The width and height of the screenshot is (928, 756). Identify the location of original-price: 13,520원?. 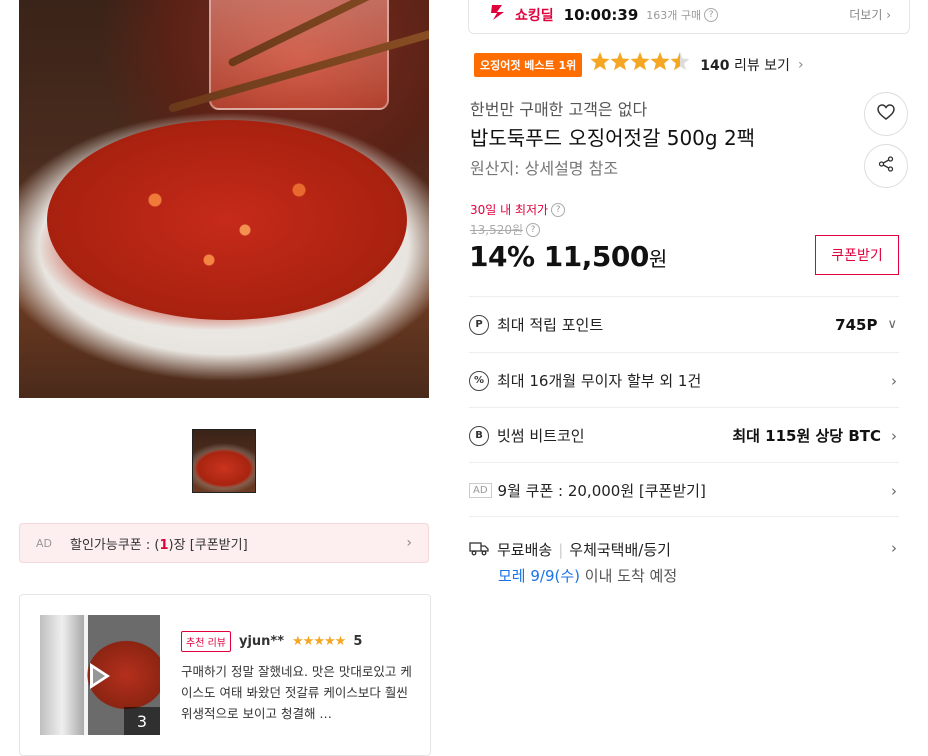
(505, 229).